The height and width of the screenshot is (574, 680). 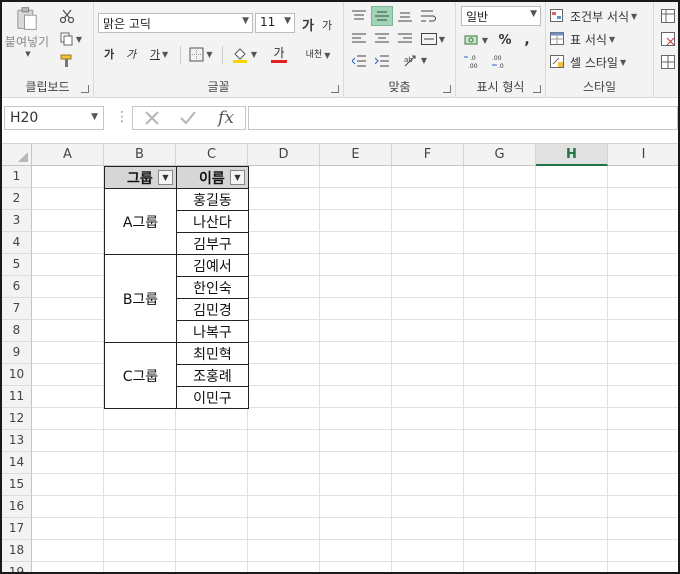 What do you see at coordinates (17, 177) in the screenshot?
I see `row-header-1: 1` at bounding box center [17, 177].